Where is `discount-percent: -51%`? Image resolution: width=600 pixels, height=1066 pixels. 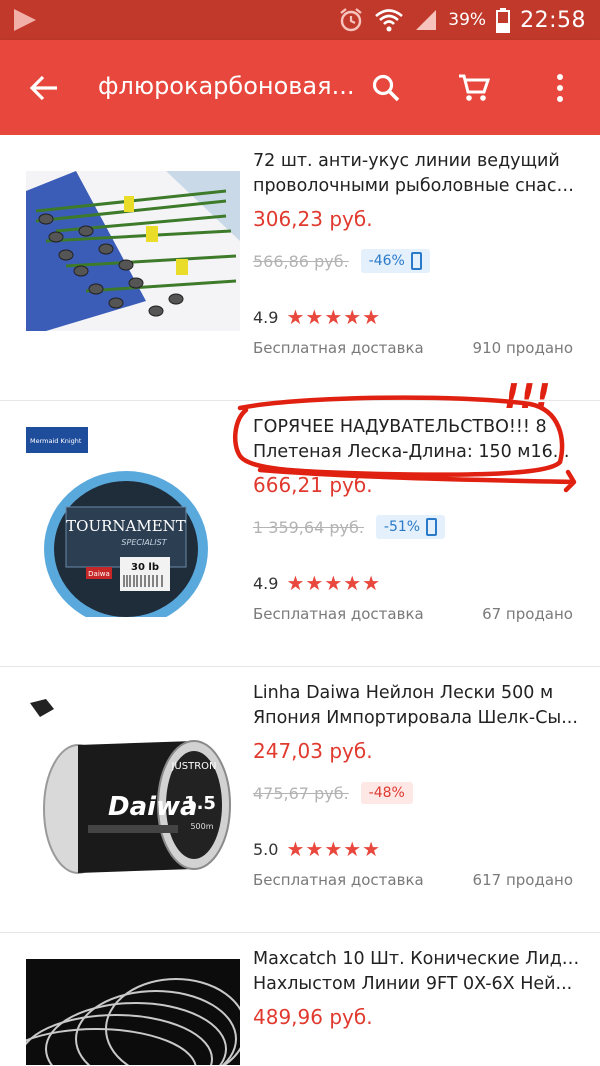
discount-percent: -51% is located at coordinates (402, 527).